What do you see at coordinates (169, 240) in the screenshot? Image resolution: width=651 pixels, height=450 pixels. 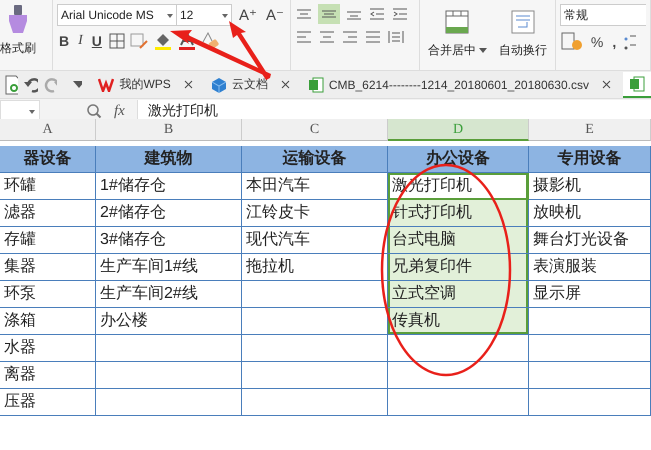 I see `table-cell: 3#储存仓` at bounding box center [169, 240].